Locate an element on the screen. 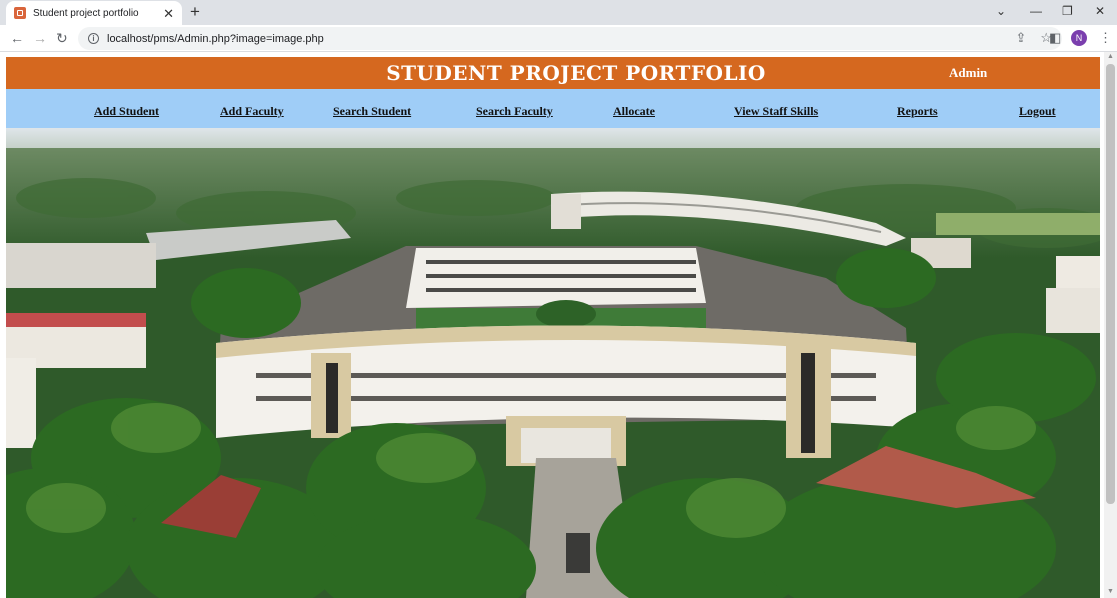 Image resolution: width=1117 pixels, height=598 pixels. url-text: localhost/pms/Admin.php?image=image.php is located at coordinates (215, 39).